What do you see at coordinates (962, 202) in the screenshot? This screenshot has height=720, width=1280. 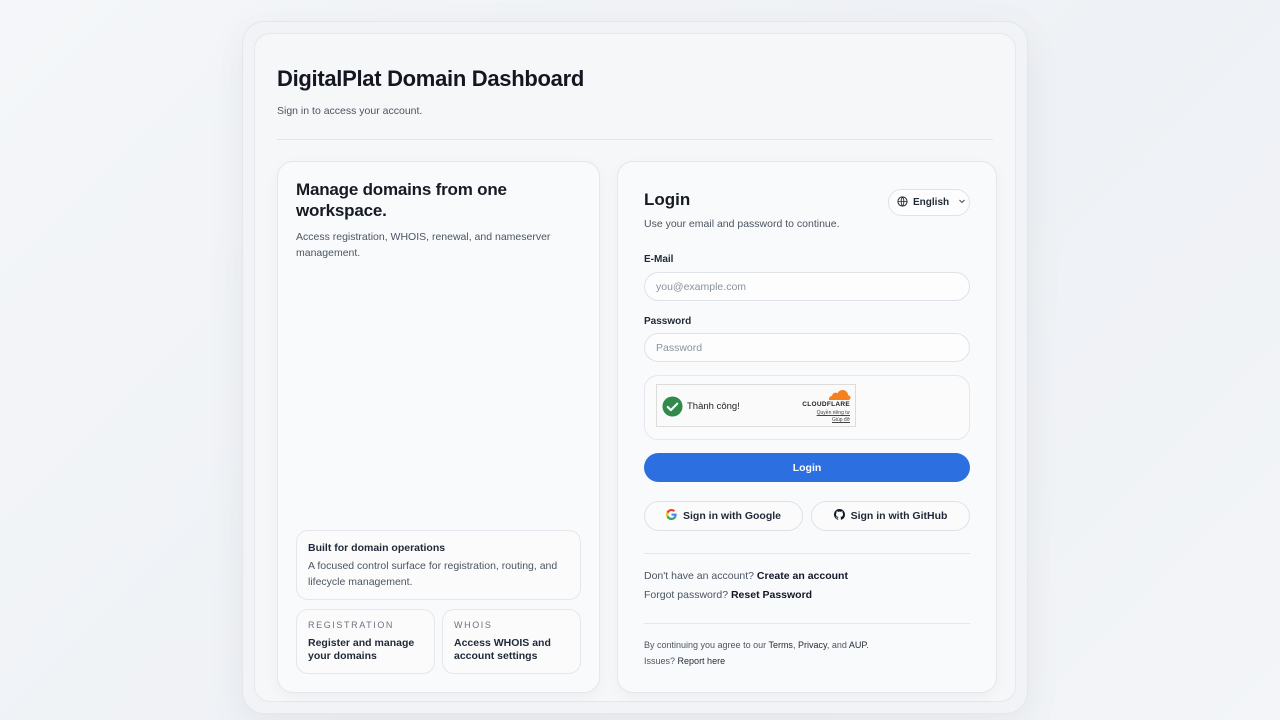 I see `chevron-down-icon` at bounding box center [962, 202].